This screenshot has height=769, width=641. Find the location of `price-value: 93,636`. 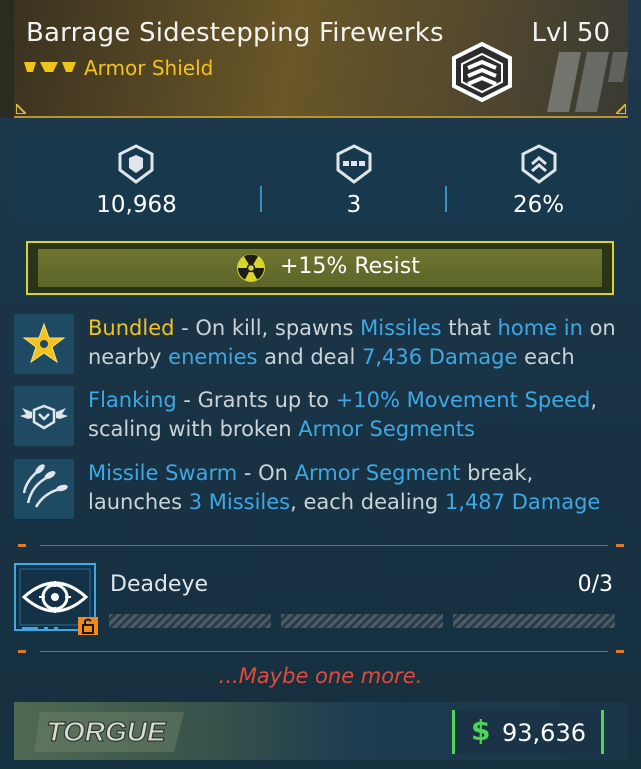

price-value: 93,636 is located at coordinates (544, 733).